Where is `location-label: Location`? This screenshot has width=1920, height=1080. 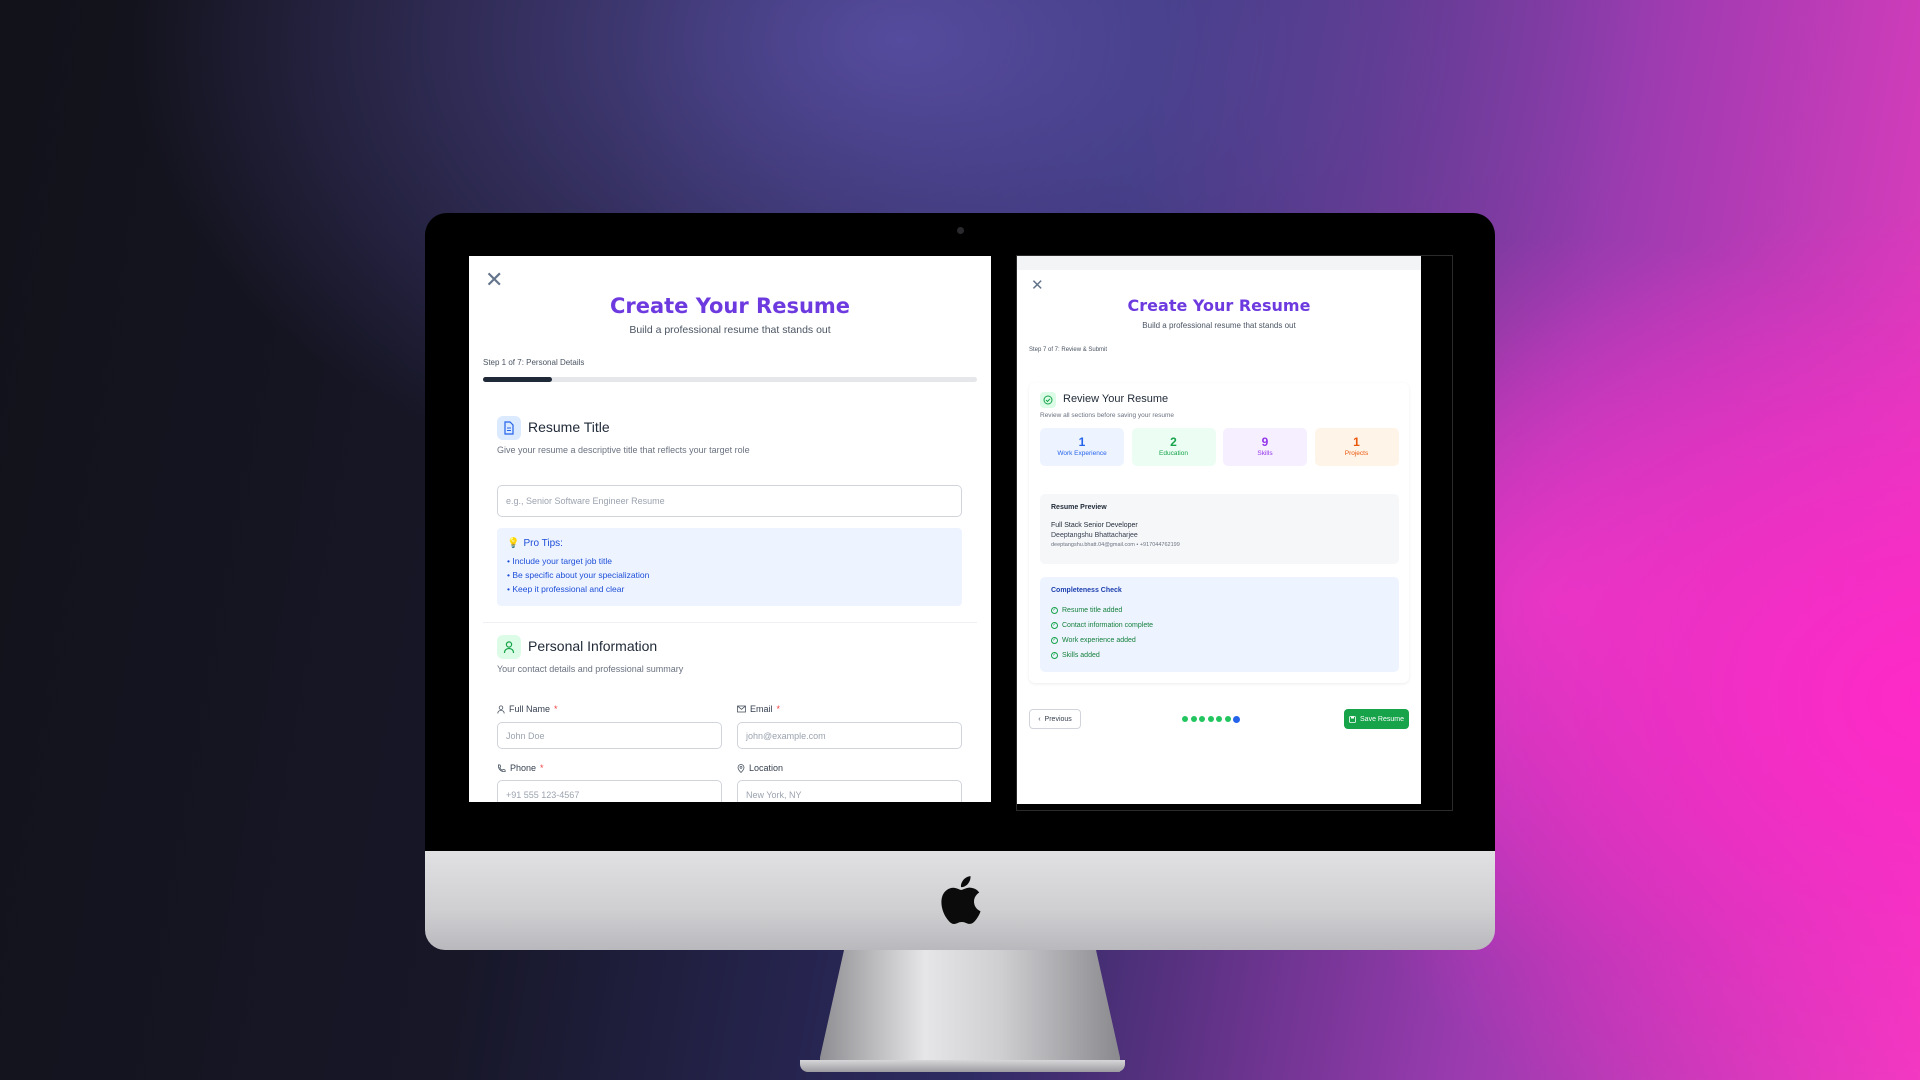 location-label: Location is located at coordinates (760, 768).